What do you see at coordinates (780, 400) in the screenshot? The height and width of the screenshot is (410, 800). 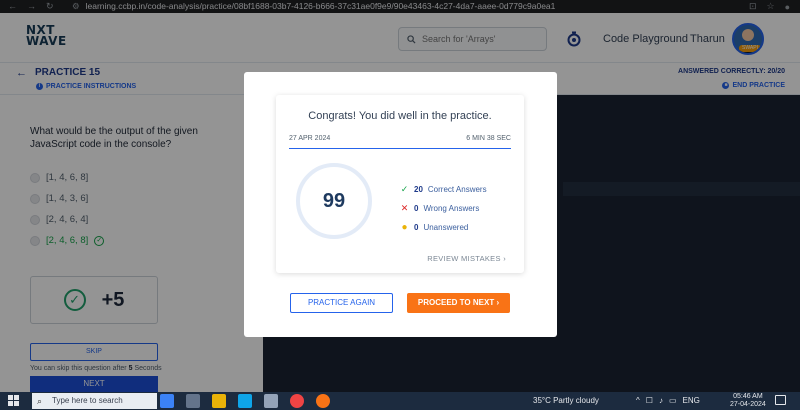 I see `notification-icon` at bounding box center [780, 400].